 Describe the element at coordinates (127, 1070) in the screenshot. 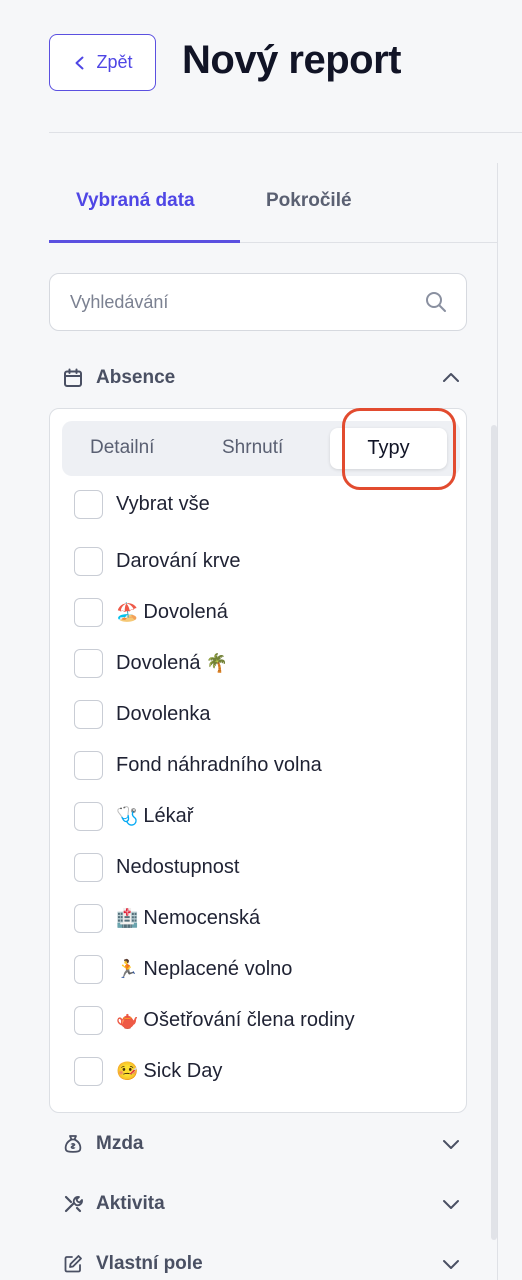

I see `sick-face-icon: 🤒` at that location.